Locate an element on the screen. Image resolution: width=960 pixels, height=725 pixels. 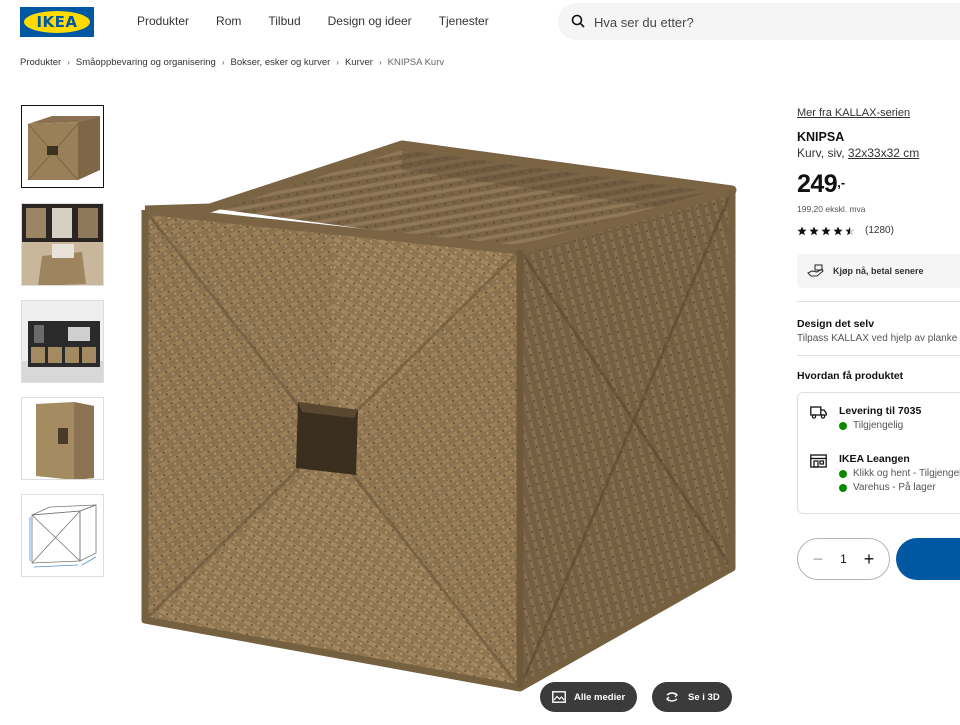
decrease-quantity-button: − is located at coordinates (818, 559).